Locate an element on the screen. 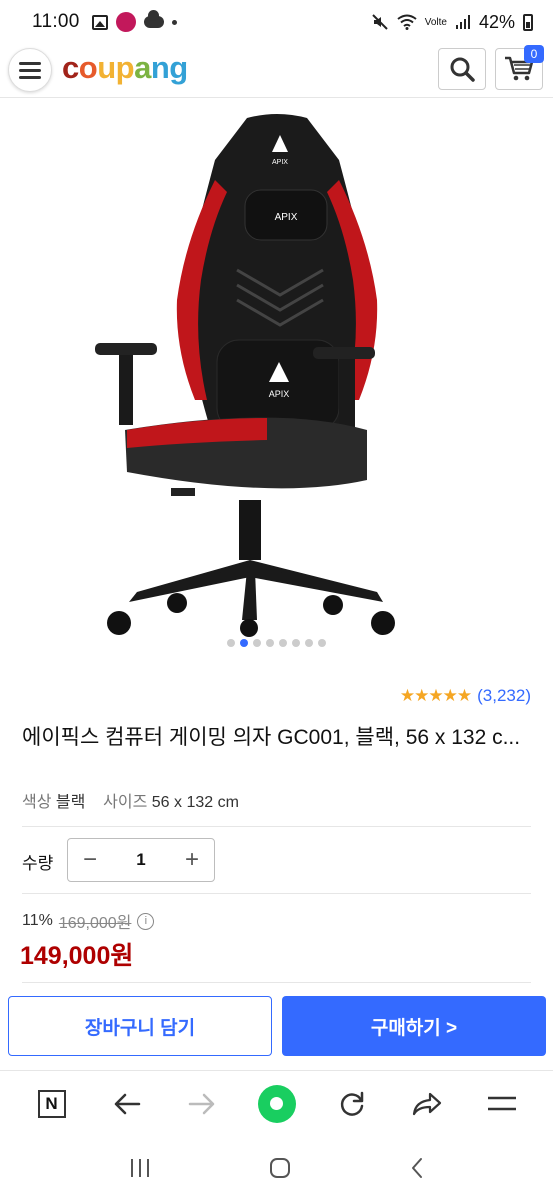 The image size is (553, 1200). quantity-label: 수량 is located at coordinates (38, 863).